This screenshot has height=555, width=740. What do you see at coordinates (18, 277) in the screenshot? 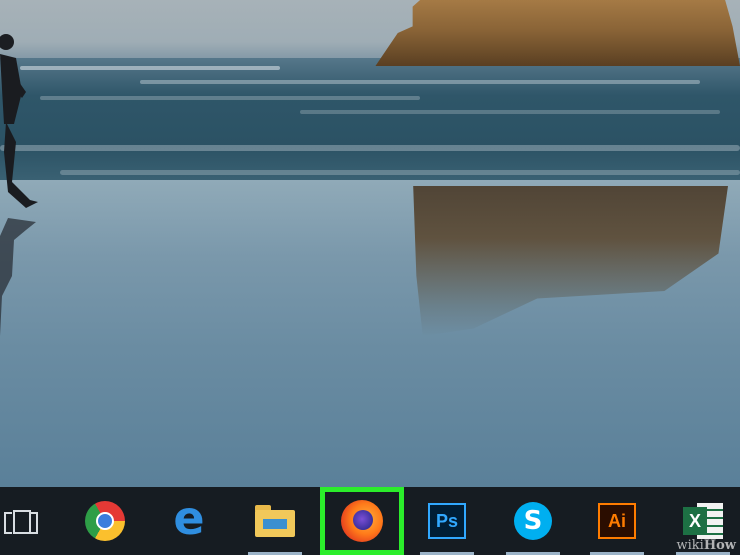
I see `wallpaper-runner-reflection` at bounding box center [18, 277].